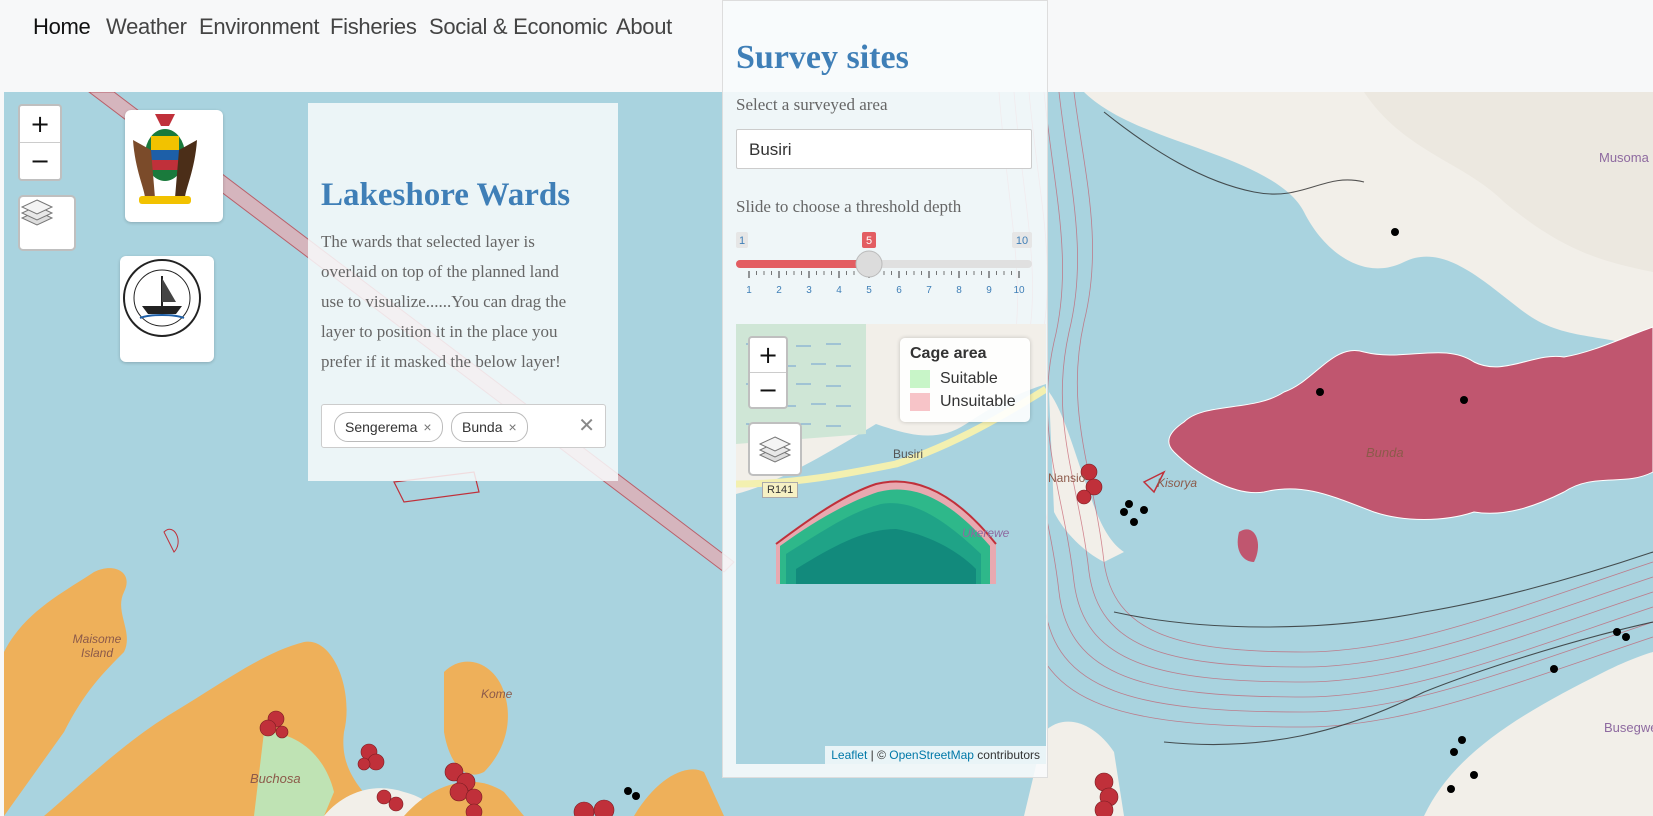  Describe the element at coordinates (518, 27) in the screenshot. I see `nav-social-economic: Social & Economic` at that location.